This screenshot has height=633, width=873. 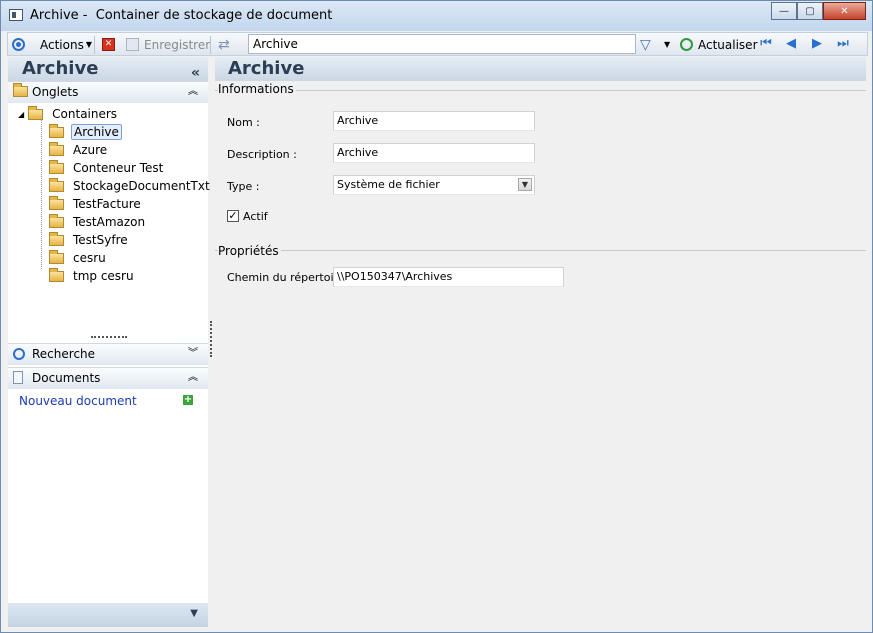 What do you see at coordinates (18, 44) in the screenshot?
I see `home-icon` at bounding box center [18, 44].